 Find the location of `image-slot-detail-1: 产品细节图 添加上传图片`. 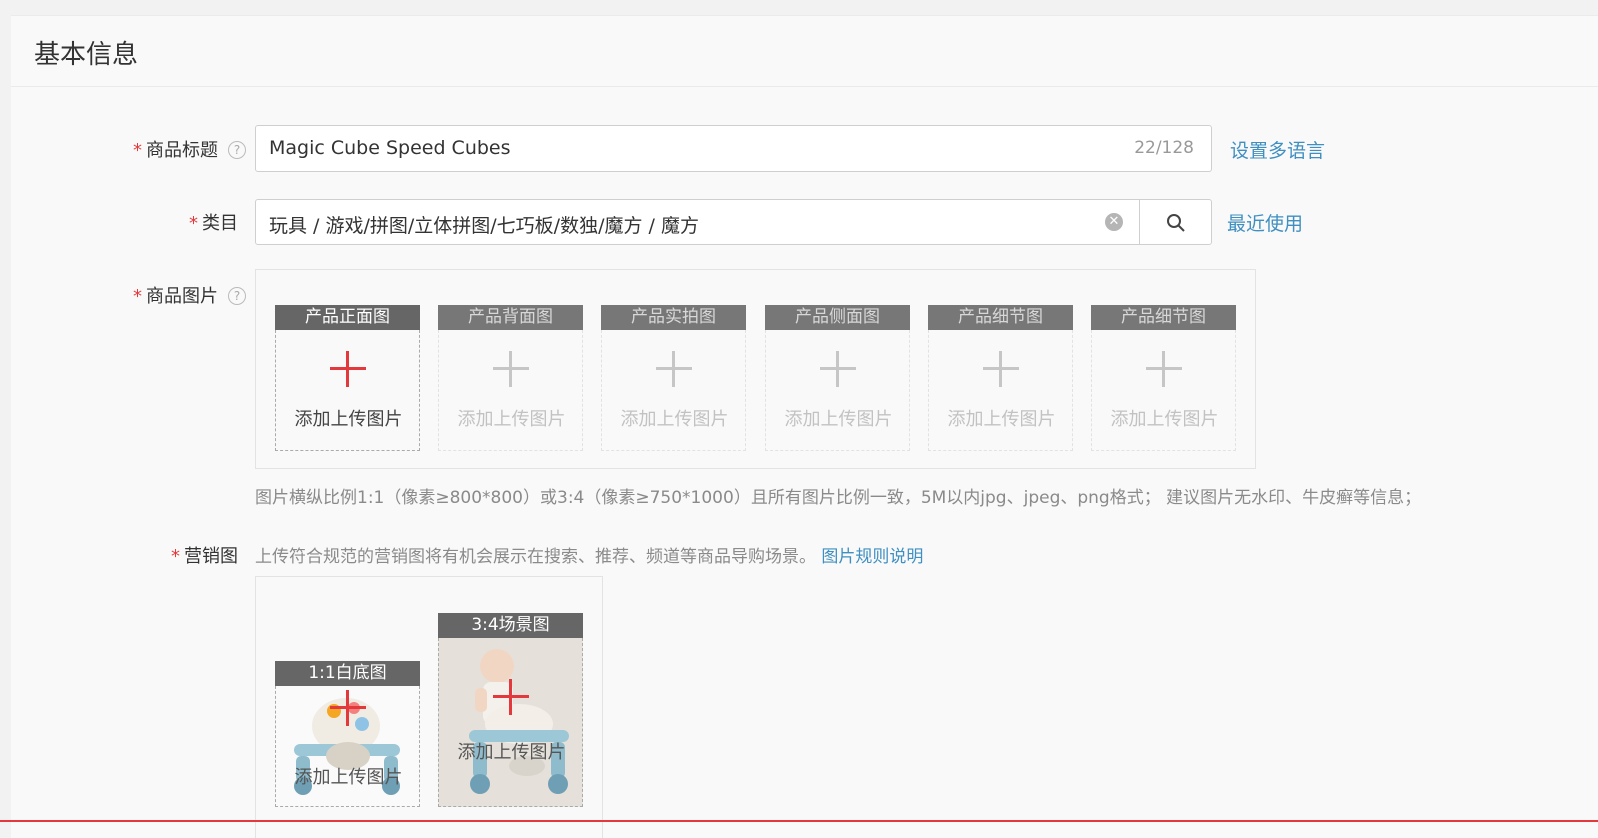

image-slot-detail-1: 产品细节图 添加上传图片 is located at coordinates (1000, 378).